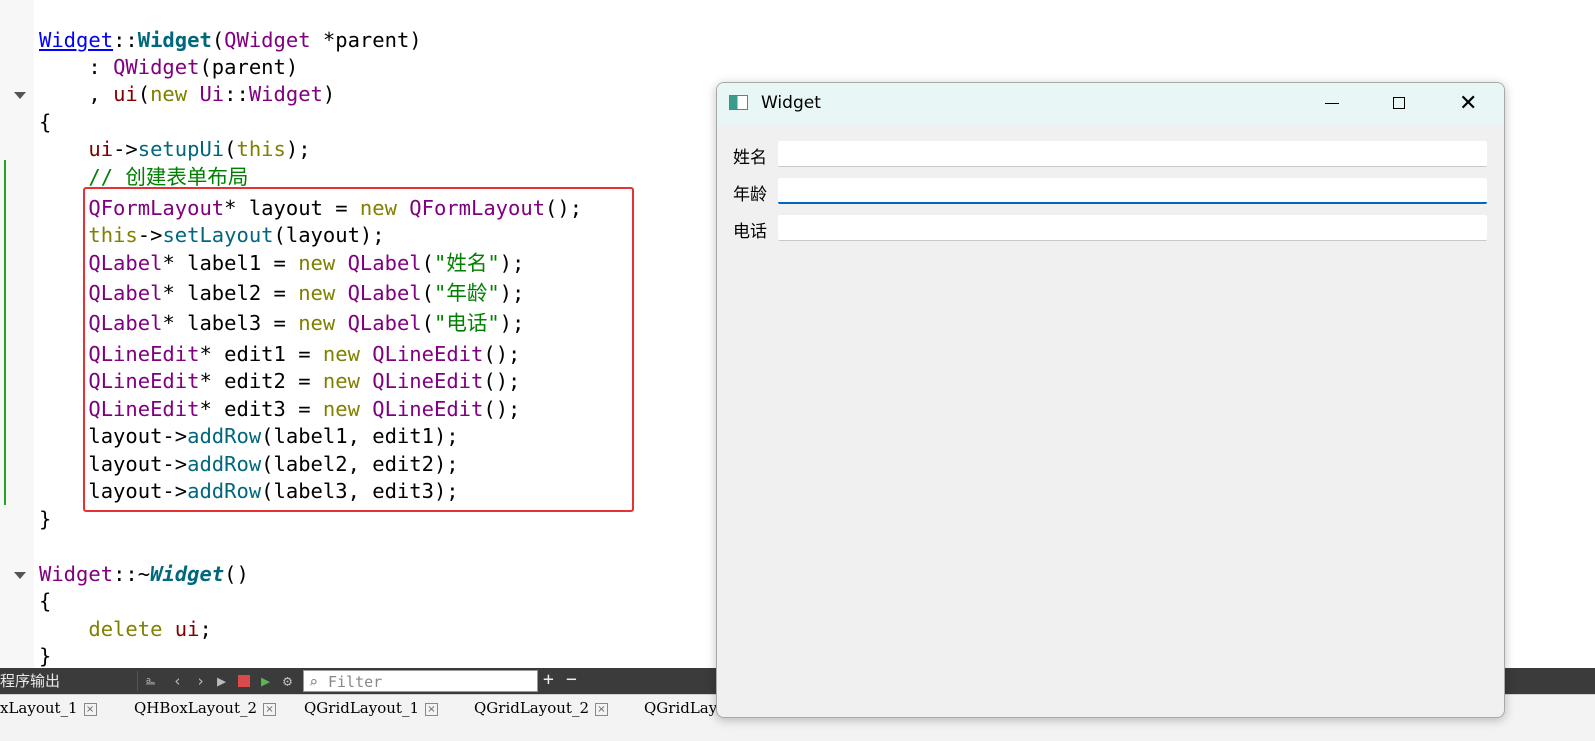 Image resolution: width=1595 pixels, height=741 pixels. What do you see at coordinates (177, 681) in the screenshot?
I see `prev-icon: ‹` at bounding box center [177, 681].